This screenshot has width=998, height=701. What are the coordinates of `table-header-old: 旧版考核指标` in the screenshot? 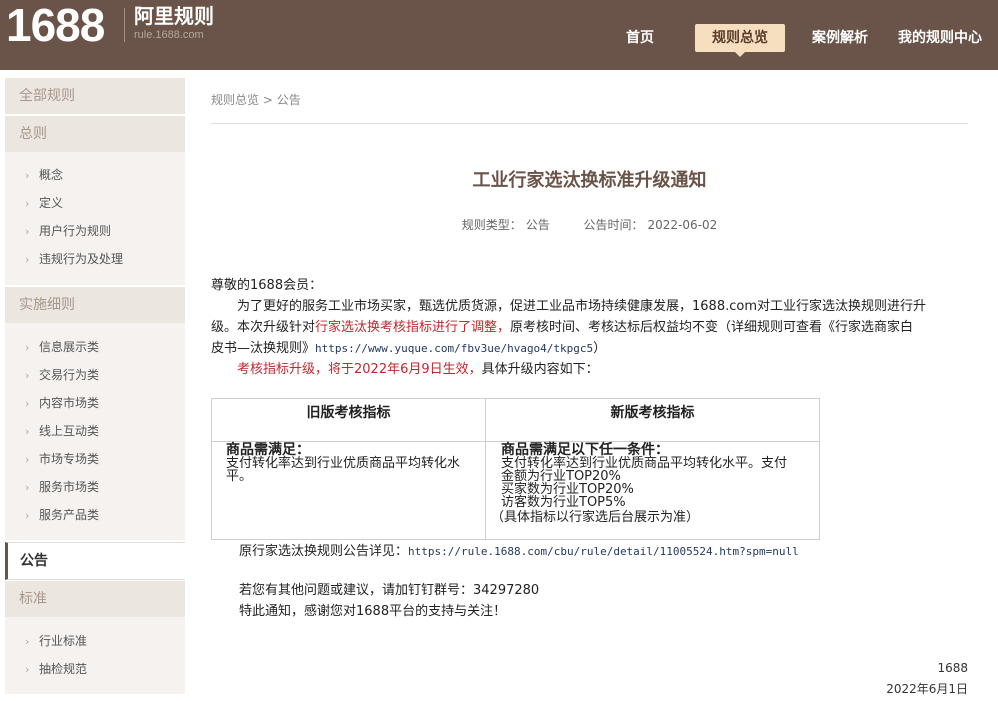 It's located at (348, 413).